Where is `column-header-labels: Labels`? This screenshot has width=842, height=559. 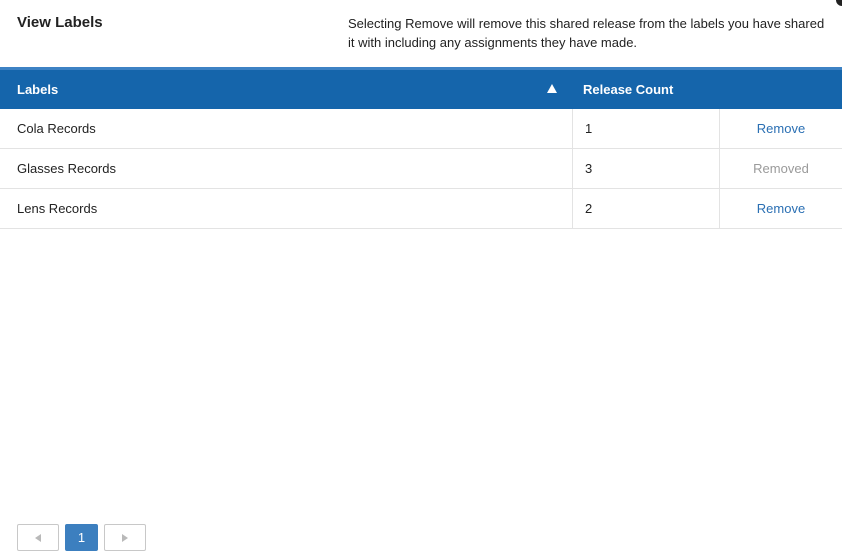 column-header-labels: Labels is located at coordinates (286, 89).